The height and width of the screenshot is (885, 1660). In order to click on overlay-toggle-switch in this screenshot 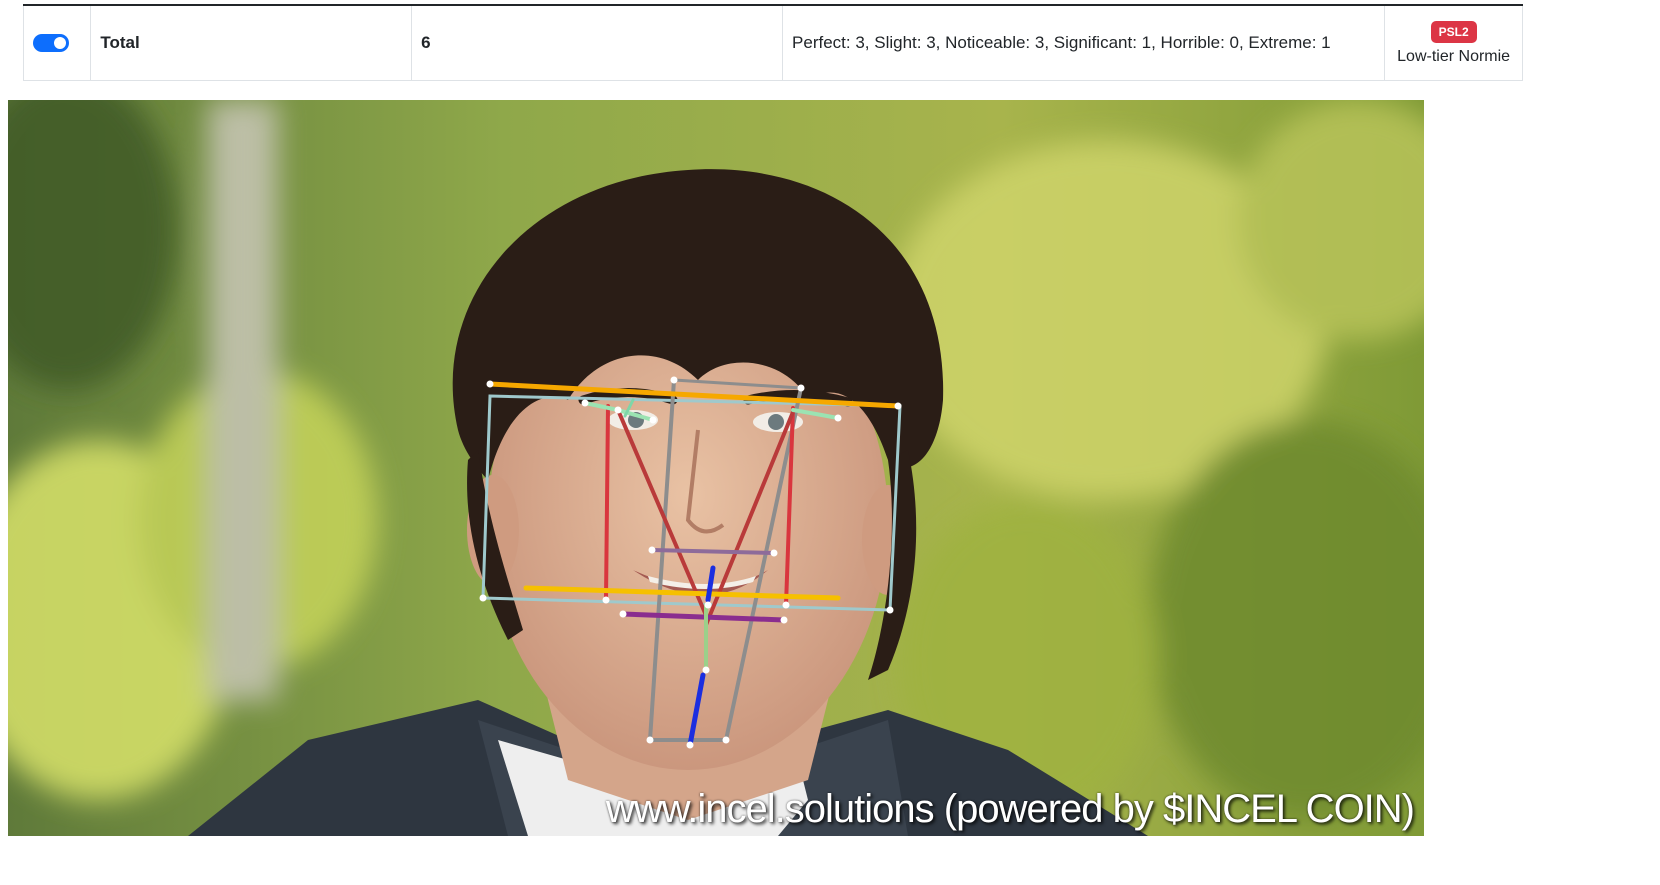, I will do `click(51, 43)`.